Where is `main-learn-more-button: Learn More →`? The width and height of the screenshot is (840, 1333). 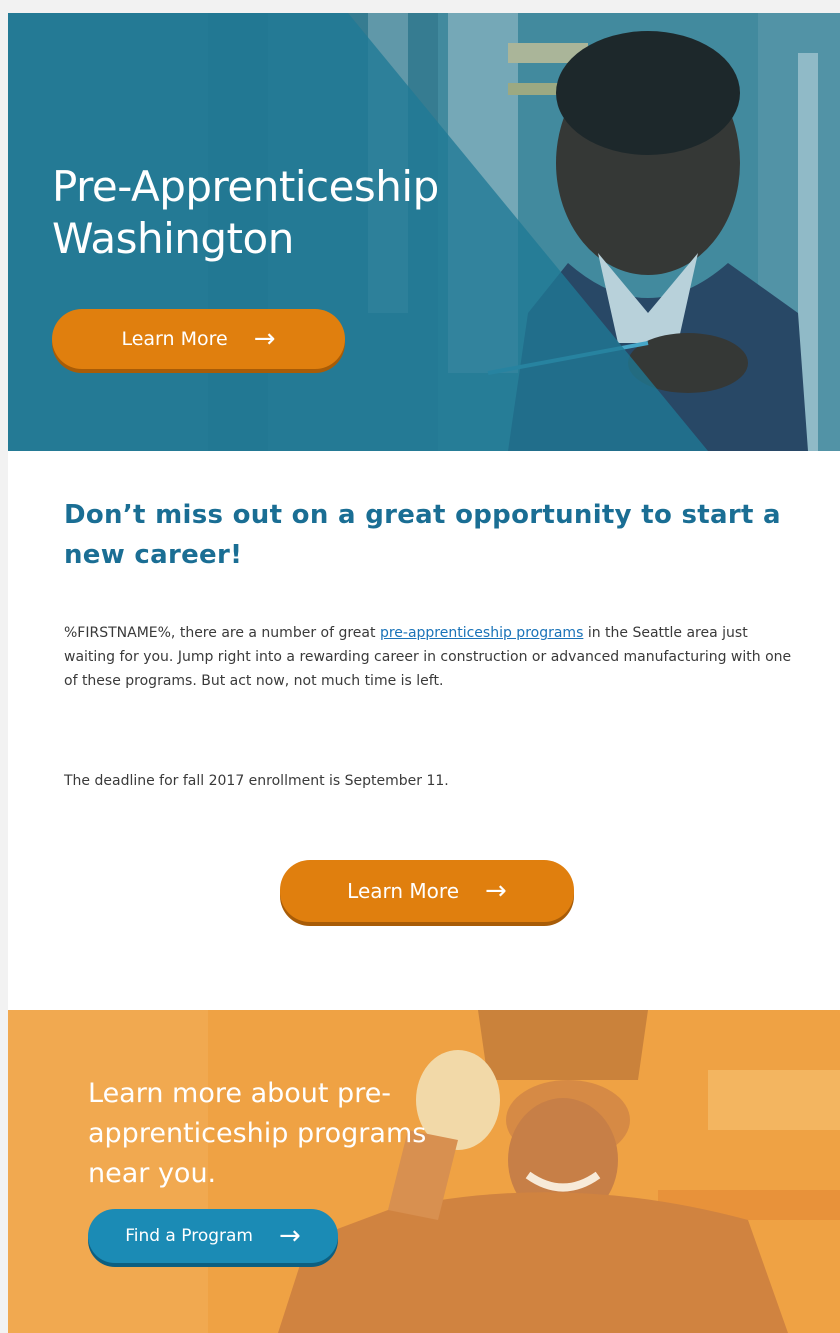
main-learn-more-button: Learn More → is located at coordinates (427, 891).